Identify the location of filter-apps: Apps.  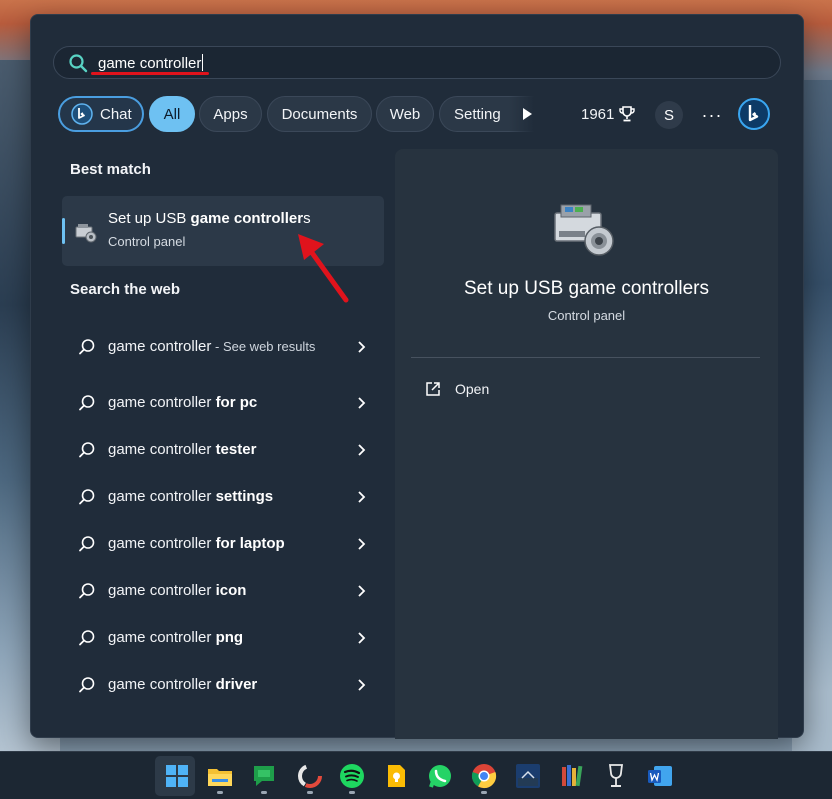
(230, 114).